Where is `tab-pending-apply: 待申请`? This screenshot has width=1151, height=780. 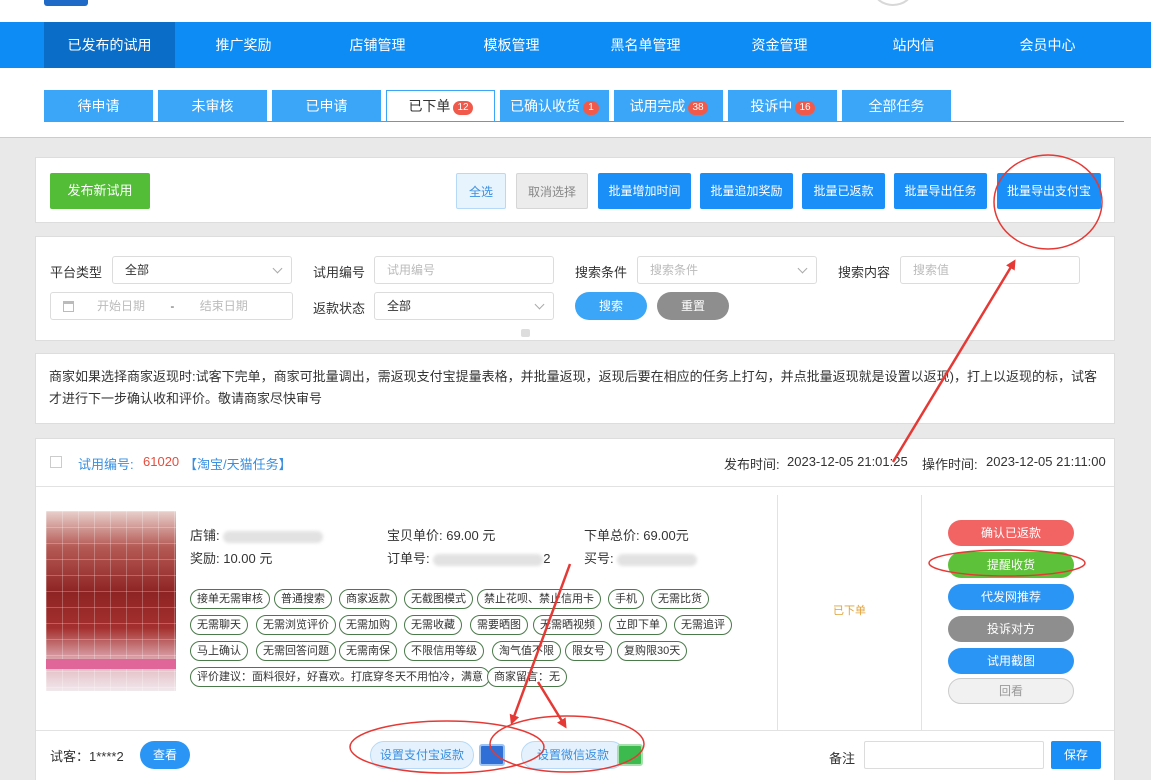
tab-pending-apply: 待申请 is located at coordinates (98, 106).